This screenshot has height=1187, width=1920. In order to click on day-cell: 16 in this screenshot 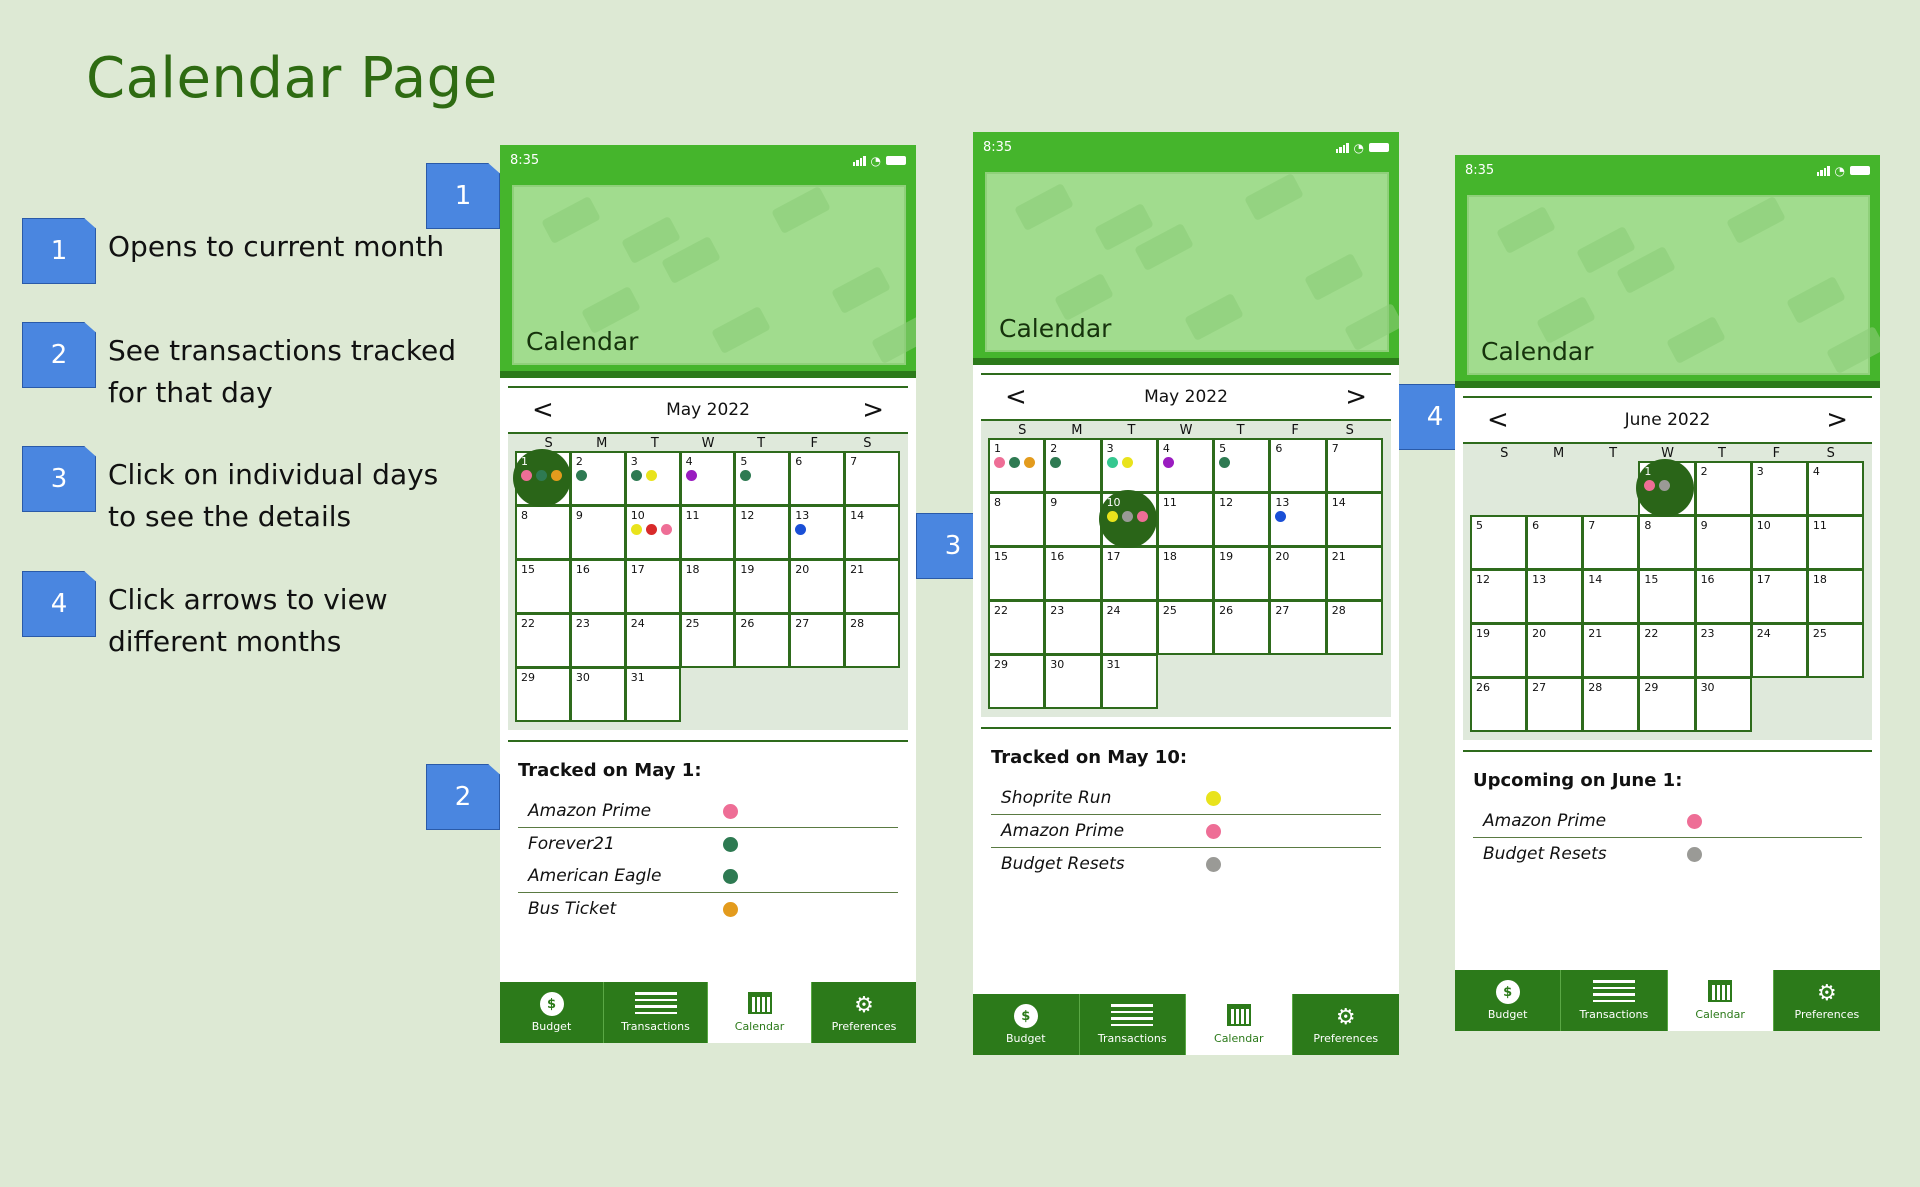, I will do `click(1073, 573)`.